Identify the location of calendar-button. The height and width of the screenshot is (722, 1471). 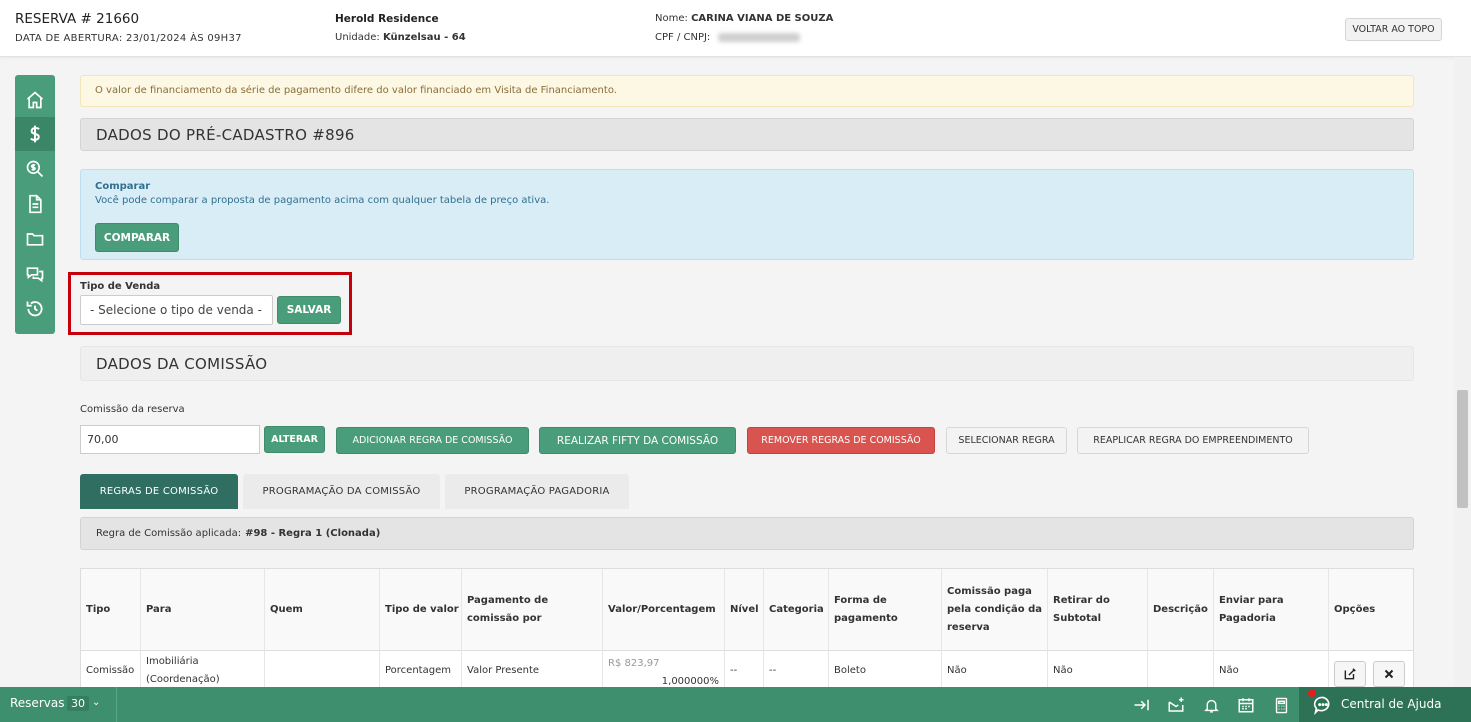
(1246, 705).